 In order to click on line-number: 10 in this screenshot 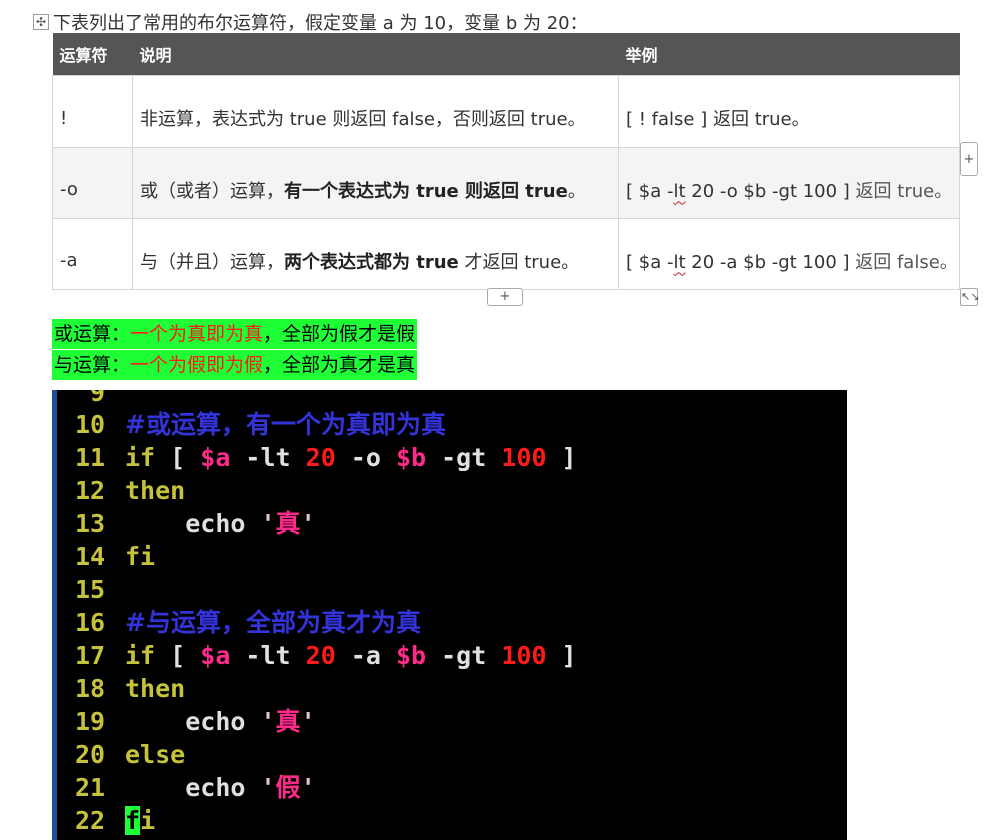, I will do `click(90, 424)`.